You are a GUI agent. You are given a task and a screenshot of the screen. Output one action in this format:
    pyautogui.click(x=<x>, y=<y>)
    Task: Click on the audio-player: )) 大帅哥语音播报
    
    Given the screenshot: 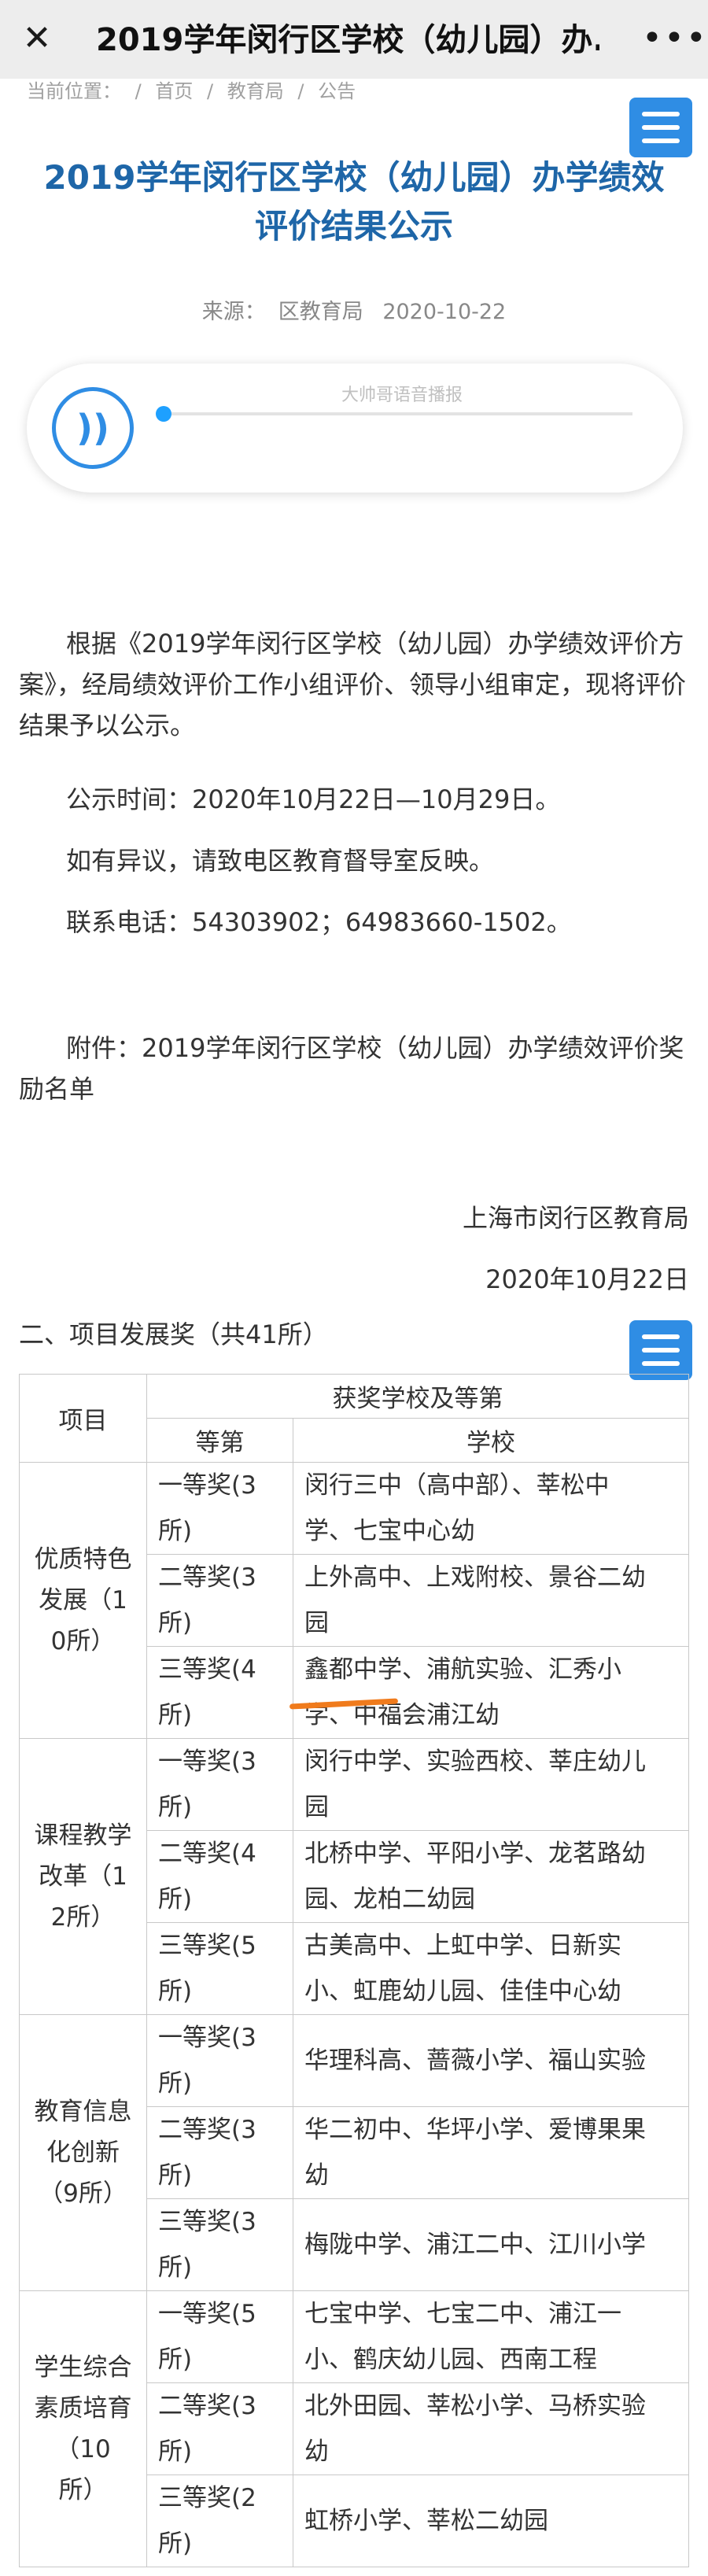 What is the action you would take?
    pyautogui.click(x=355, y=429)
    